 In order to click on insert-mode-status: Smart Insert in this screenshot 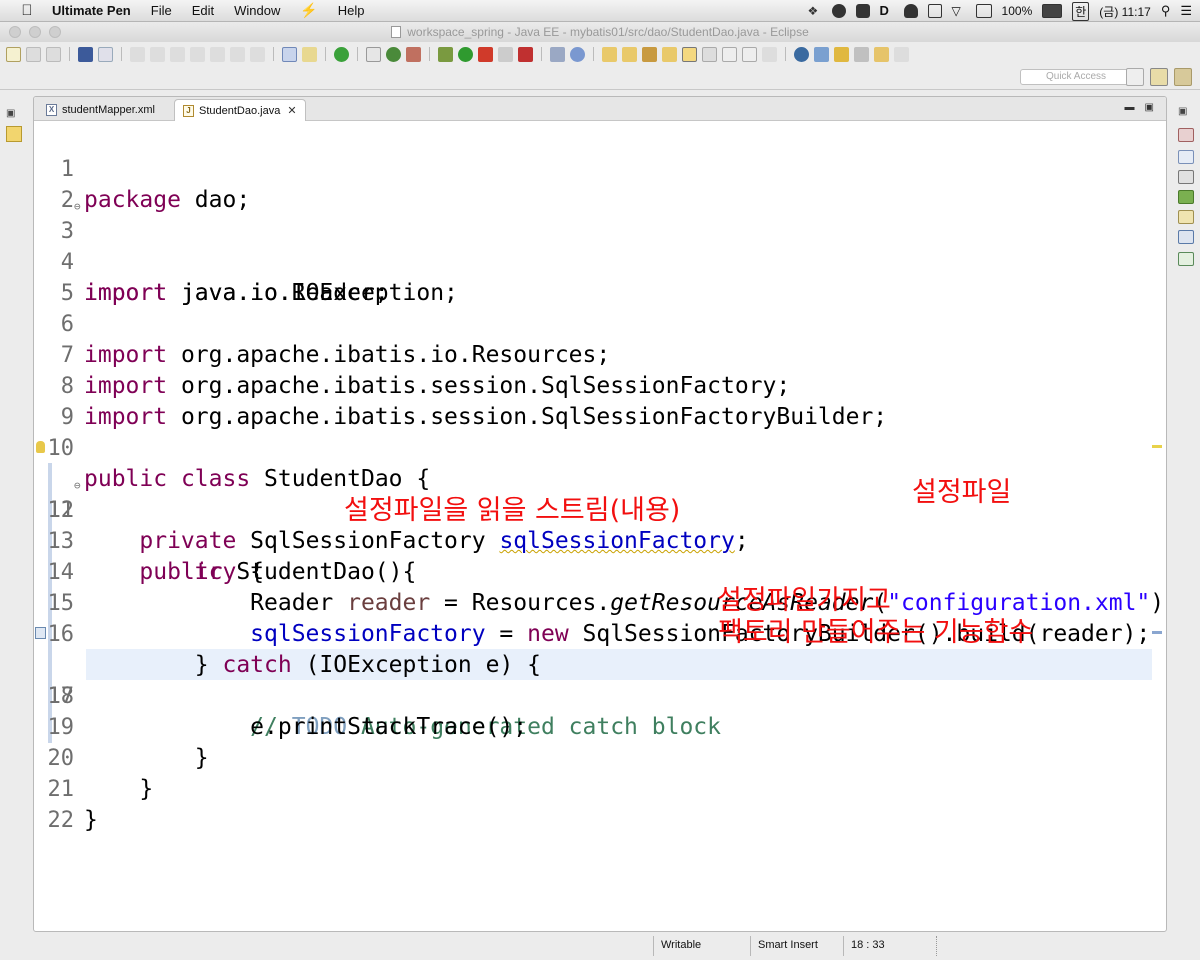, I will do `click(788, 945)`.